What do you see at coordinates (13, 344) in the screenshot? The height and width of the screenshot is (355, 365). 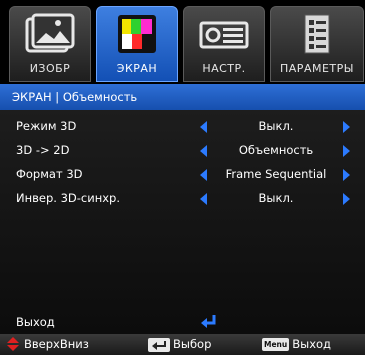 I see `updown-arrows-icon` at bounding box center [13, 344].